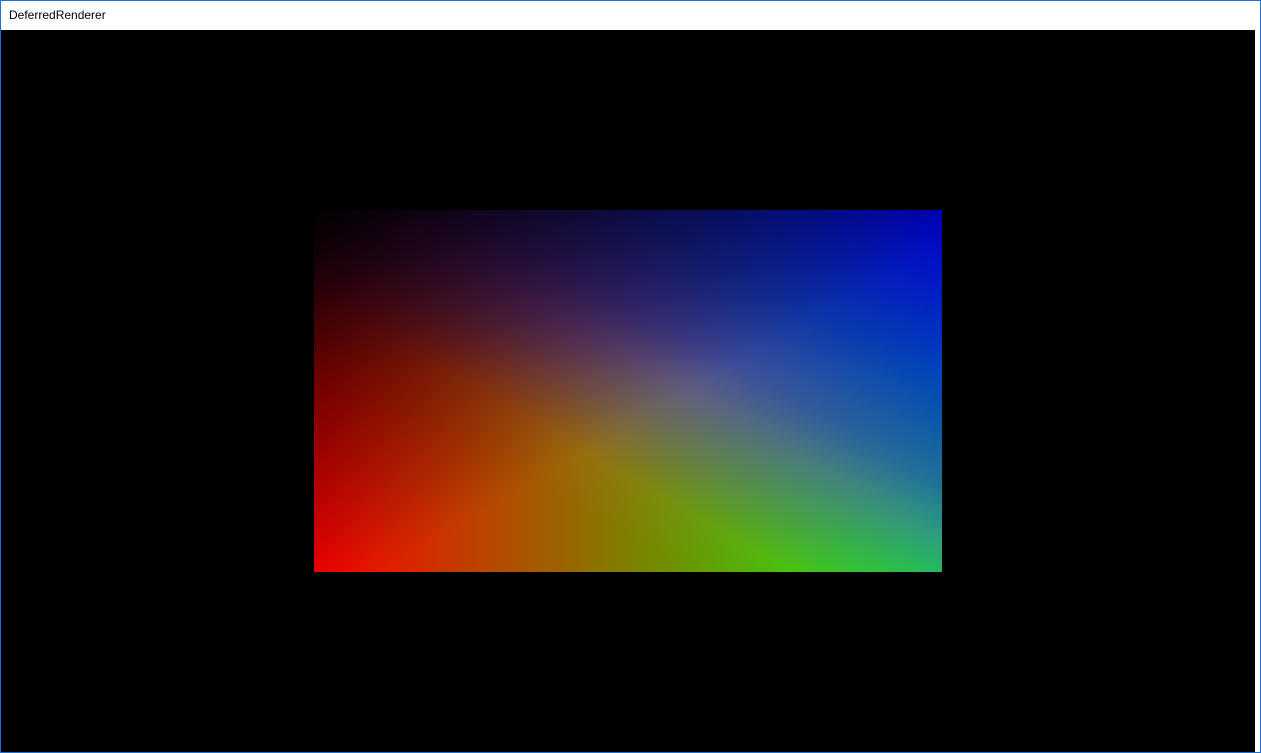  What do you see at coordinates (1257, 376) in the screenshot?
I see `window-edge` at bounding box center [1257, 376].